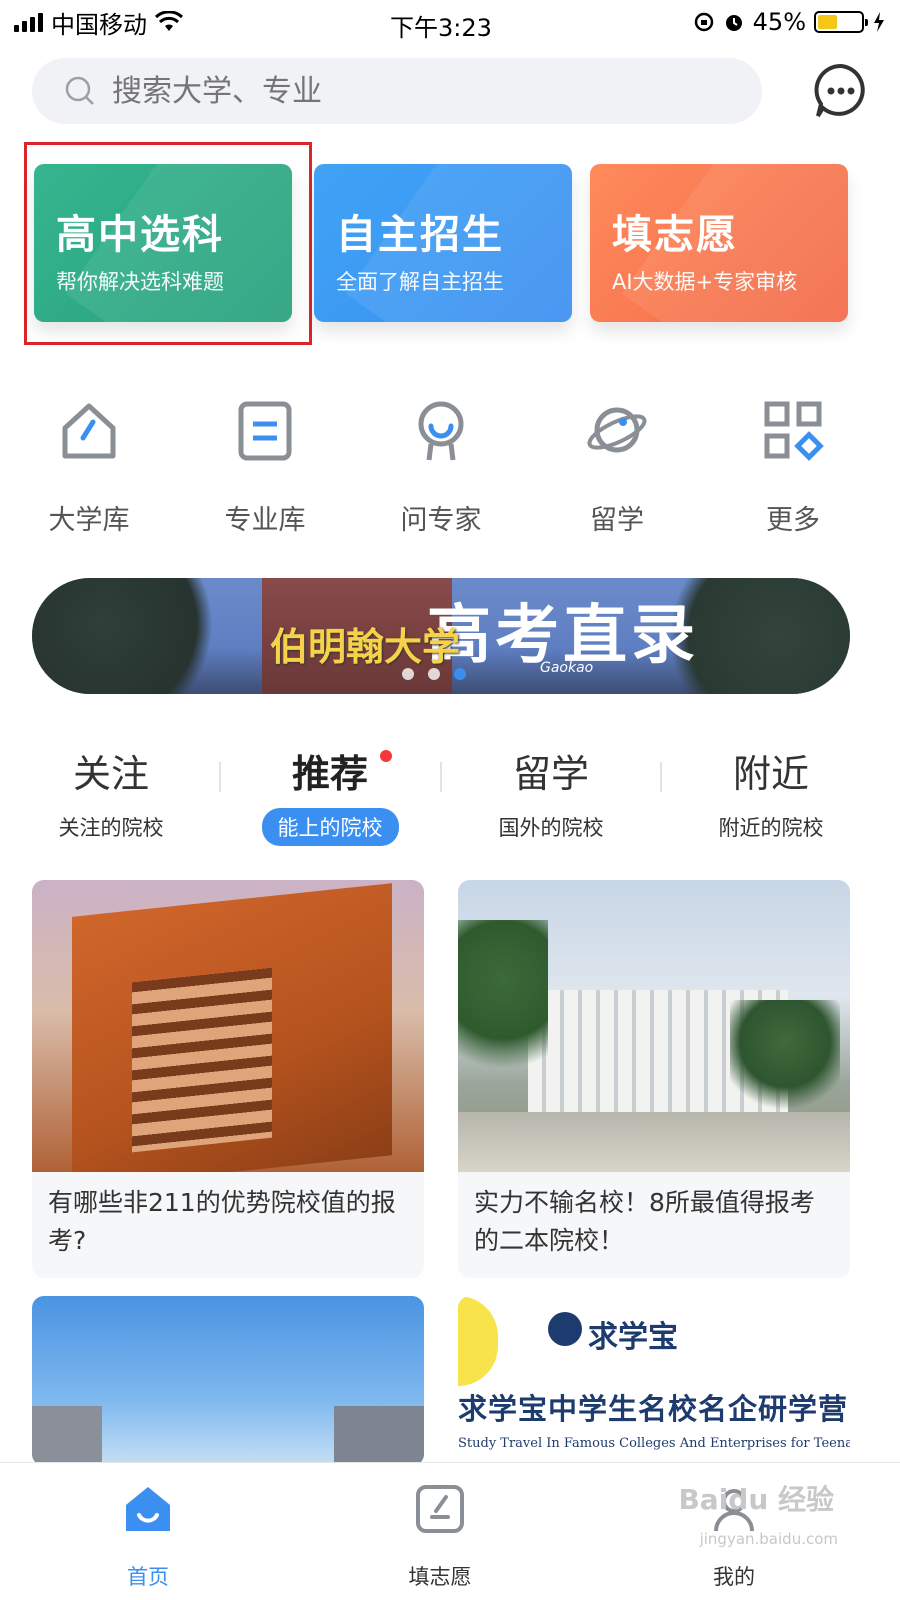 The width and height of the screenshot is (900, 1600). What do you see at coordinates (756, 1499) in the screenshot?
I see `watermark-logo: Baidu 经验` at bounding box center [756, 1499].